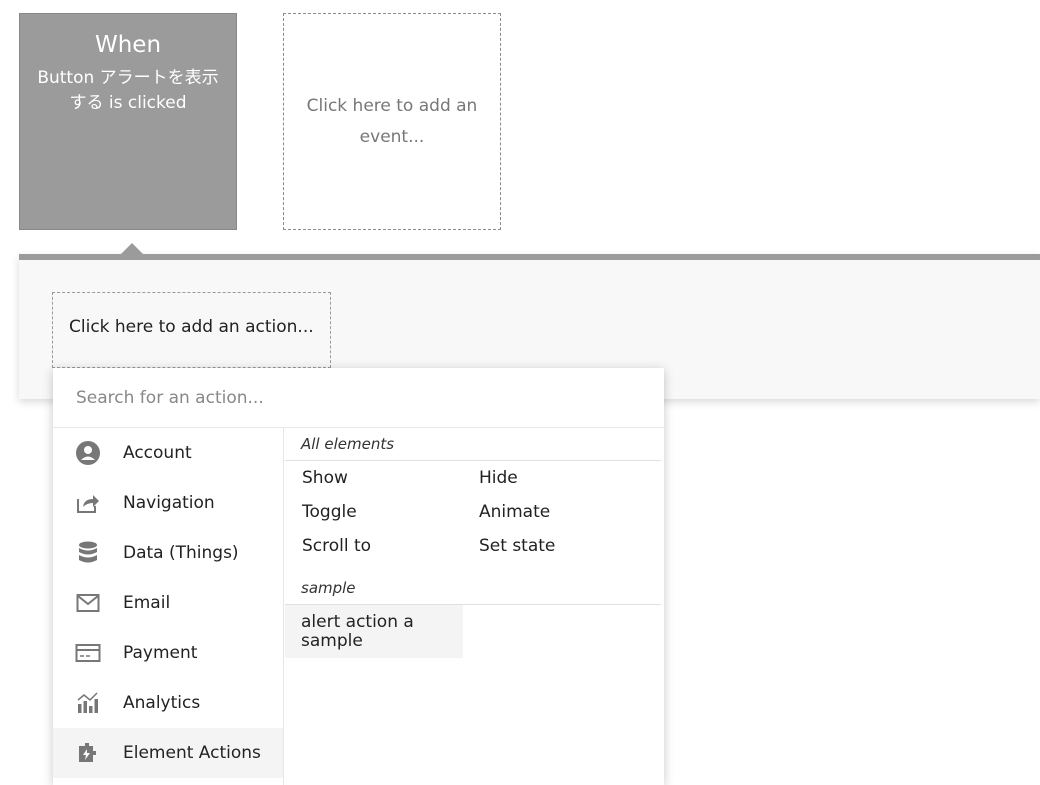  I want to click on category-email: Email, so click(168, 603).